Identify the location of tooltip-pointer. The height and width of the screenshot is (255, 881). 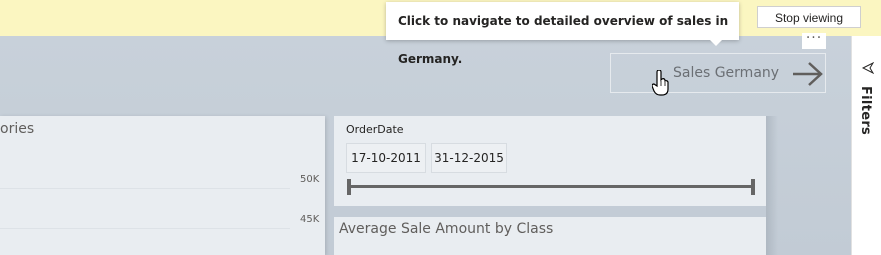
(716, 43).